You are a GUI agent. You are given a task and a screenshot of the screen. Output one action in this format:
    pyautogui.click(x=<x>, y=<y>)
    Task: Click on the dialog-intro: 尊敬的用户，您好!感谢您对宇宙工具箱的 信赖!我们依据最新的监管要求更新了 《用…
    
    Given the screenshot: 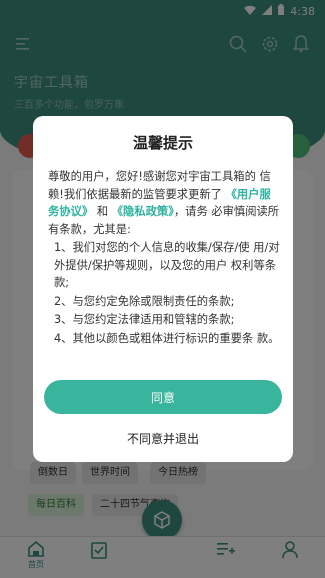 What is the action you would take?
    pyautogui.click(x=164, y=203)
    